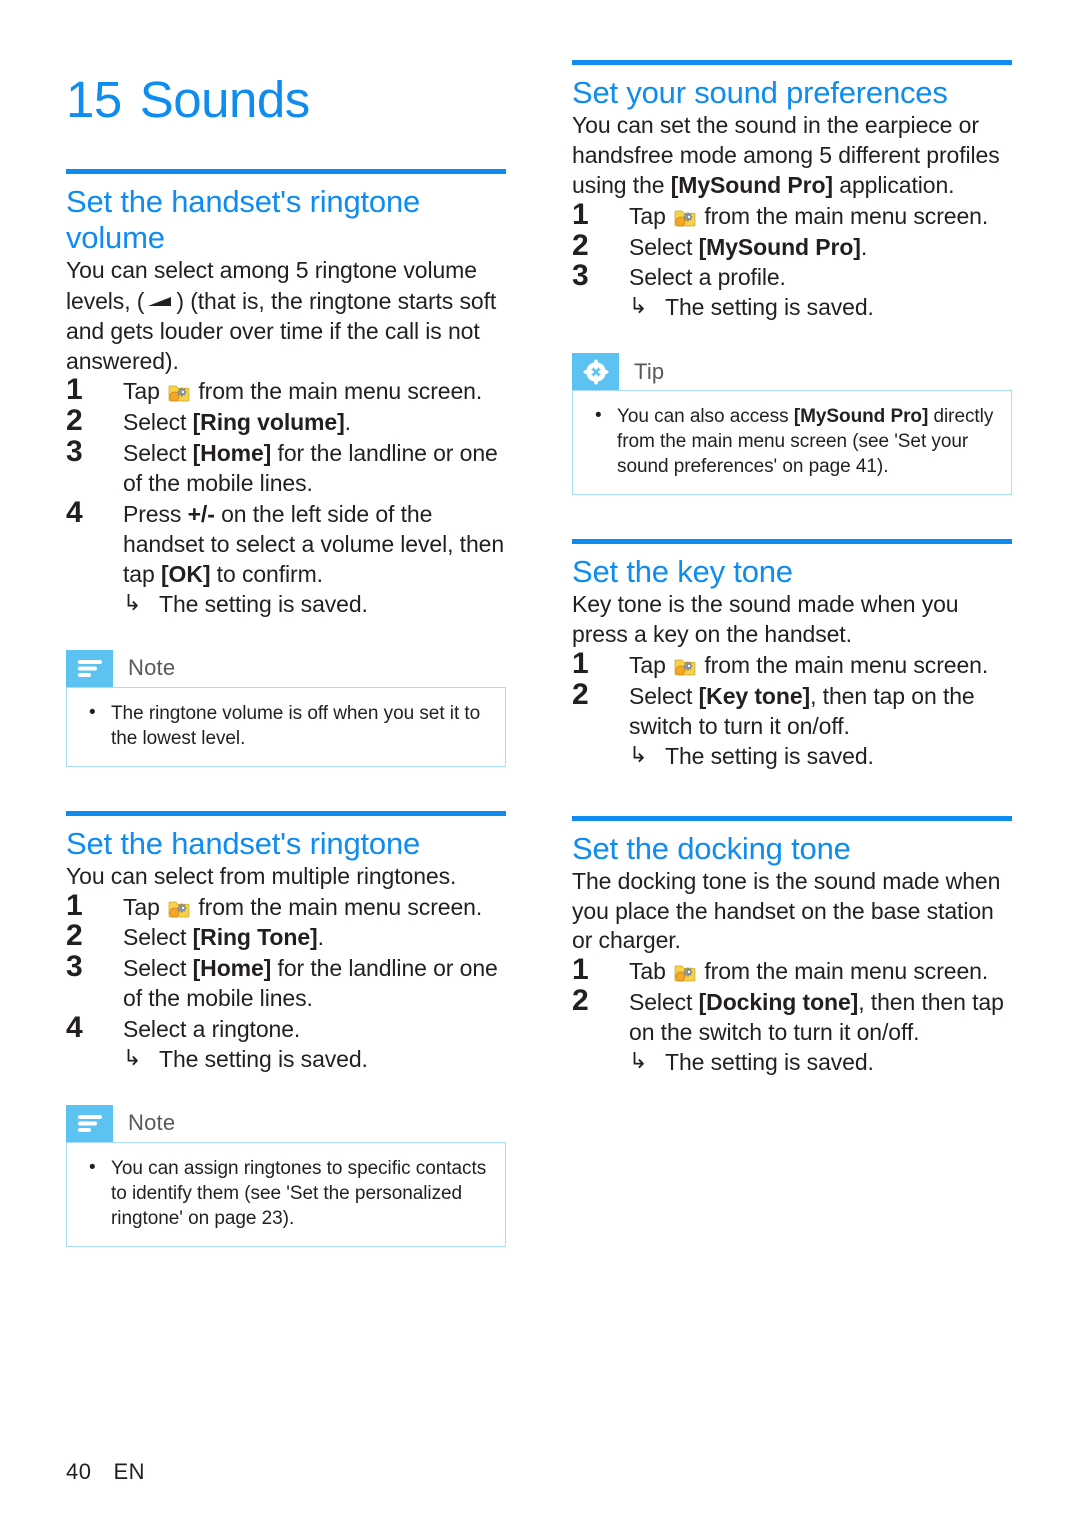 The height and width of the screenshot is (1527, 1080). What do you see at coordinates (760, 92) in the screenshot?
I see `section-title-sound-preferences: Set your sound preferences` at bounding box center [760, 92].